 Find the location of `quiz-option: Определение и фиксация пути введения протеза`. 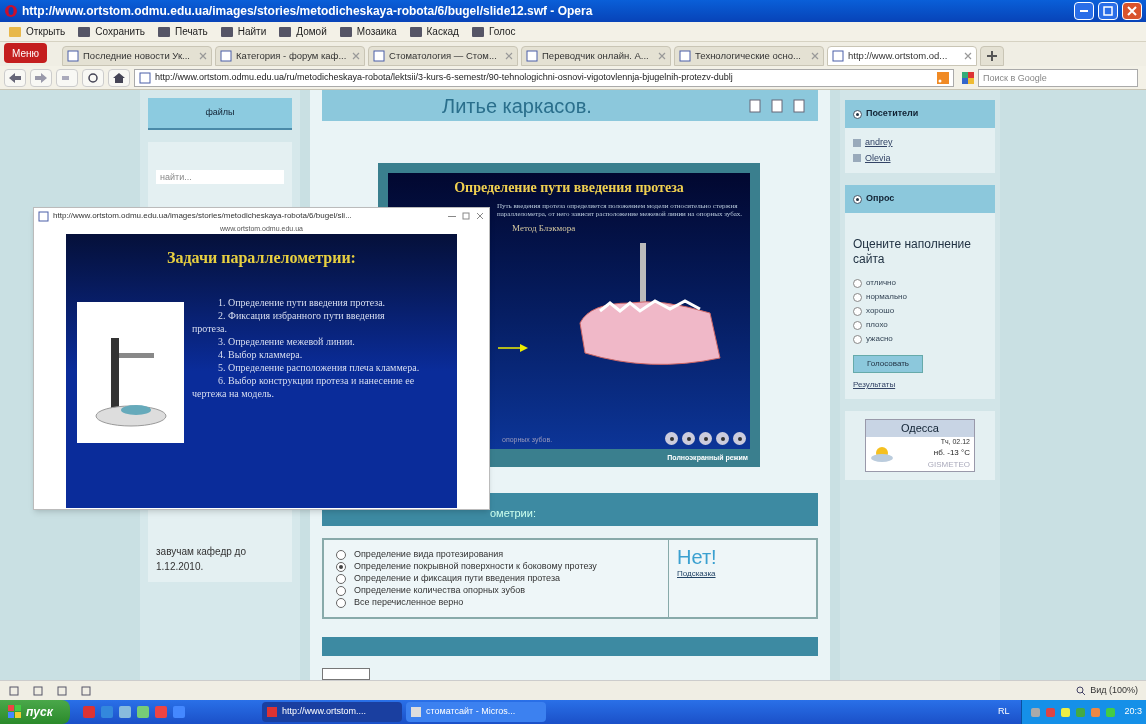

quiz-option: Определение и фиксация пути введения протеза is located at coordinates (502, 578).